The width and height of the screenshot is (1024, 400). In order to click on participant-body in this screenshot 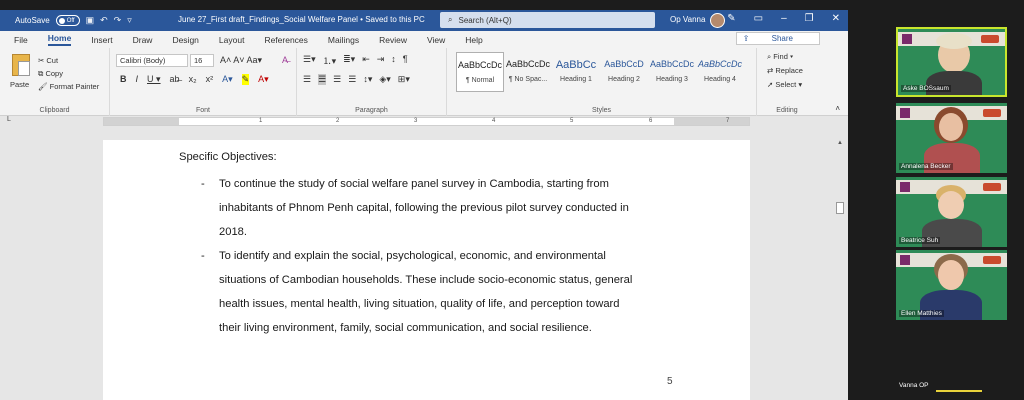, I will do `click(954, 83)`.